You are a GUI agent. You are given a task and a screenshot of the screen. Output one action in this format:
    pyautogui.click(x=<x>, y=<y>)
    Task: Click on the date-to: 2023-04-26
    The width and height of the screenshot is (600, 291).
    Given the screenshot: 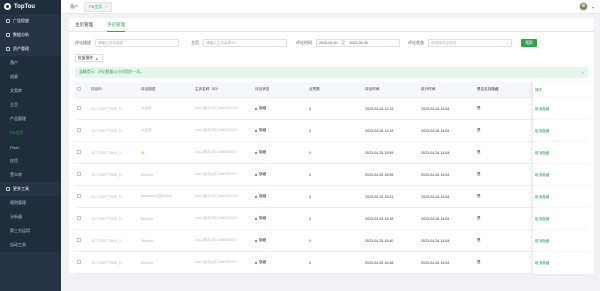 What is the action you would take?
    pyautogui.click(x=358, y=43)
    